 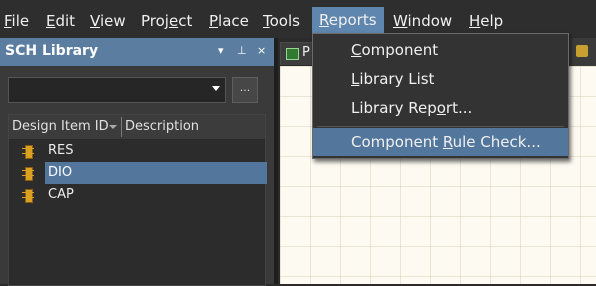 I want to click on column-divider, so click(x=121, y=127).